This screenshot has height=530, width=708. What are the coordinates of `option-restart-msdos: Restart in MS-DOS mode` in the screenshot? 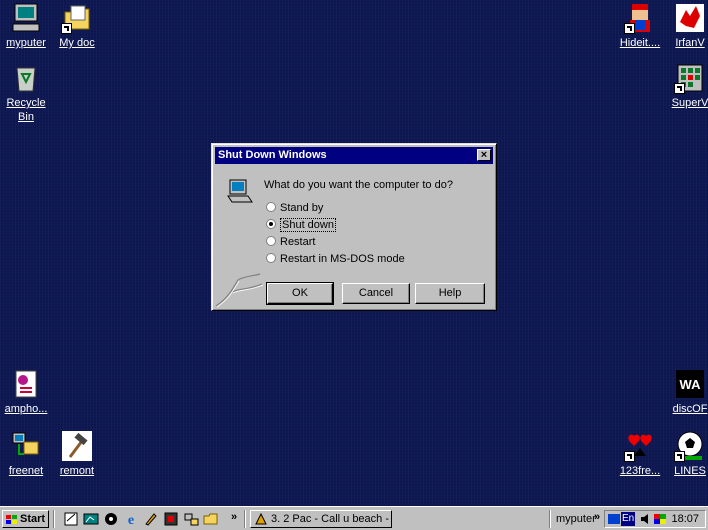 It's located at (335, 259).